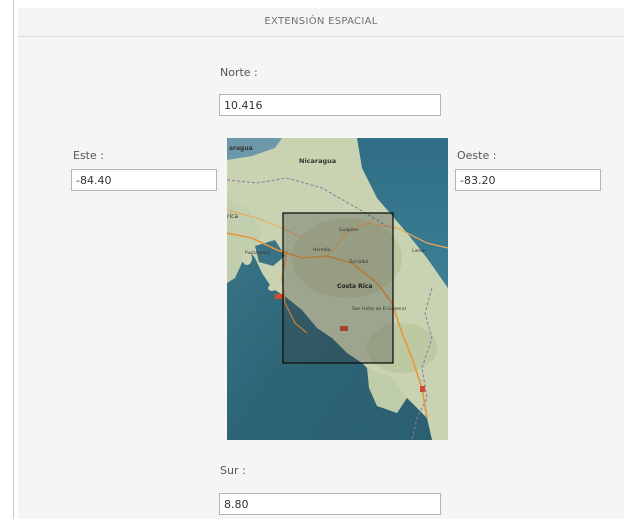  I want to click on map-label-guapiles: Guápiles, so click(349, 229).